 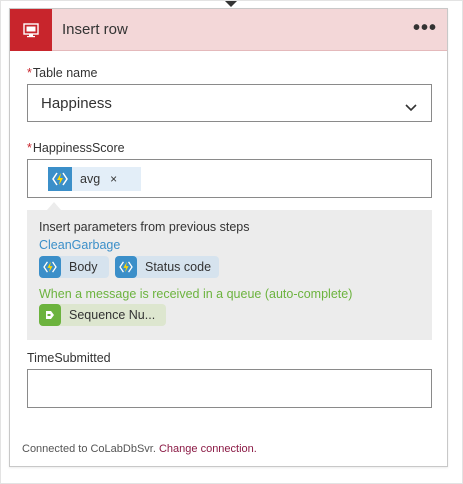 I want to click on chip-status-code: Status code, so click(x=167, y=267).